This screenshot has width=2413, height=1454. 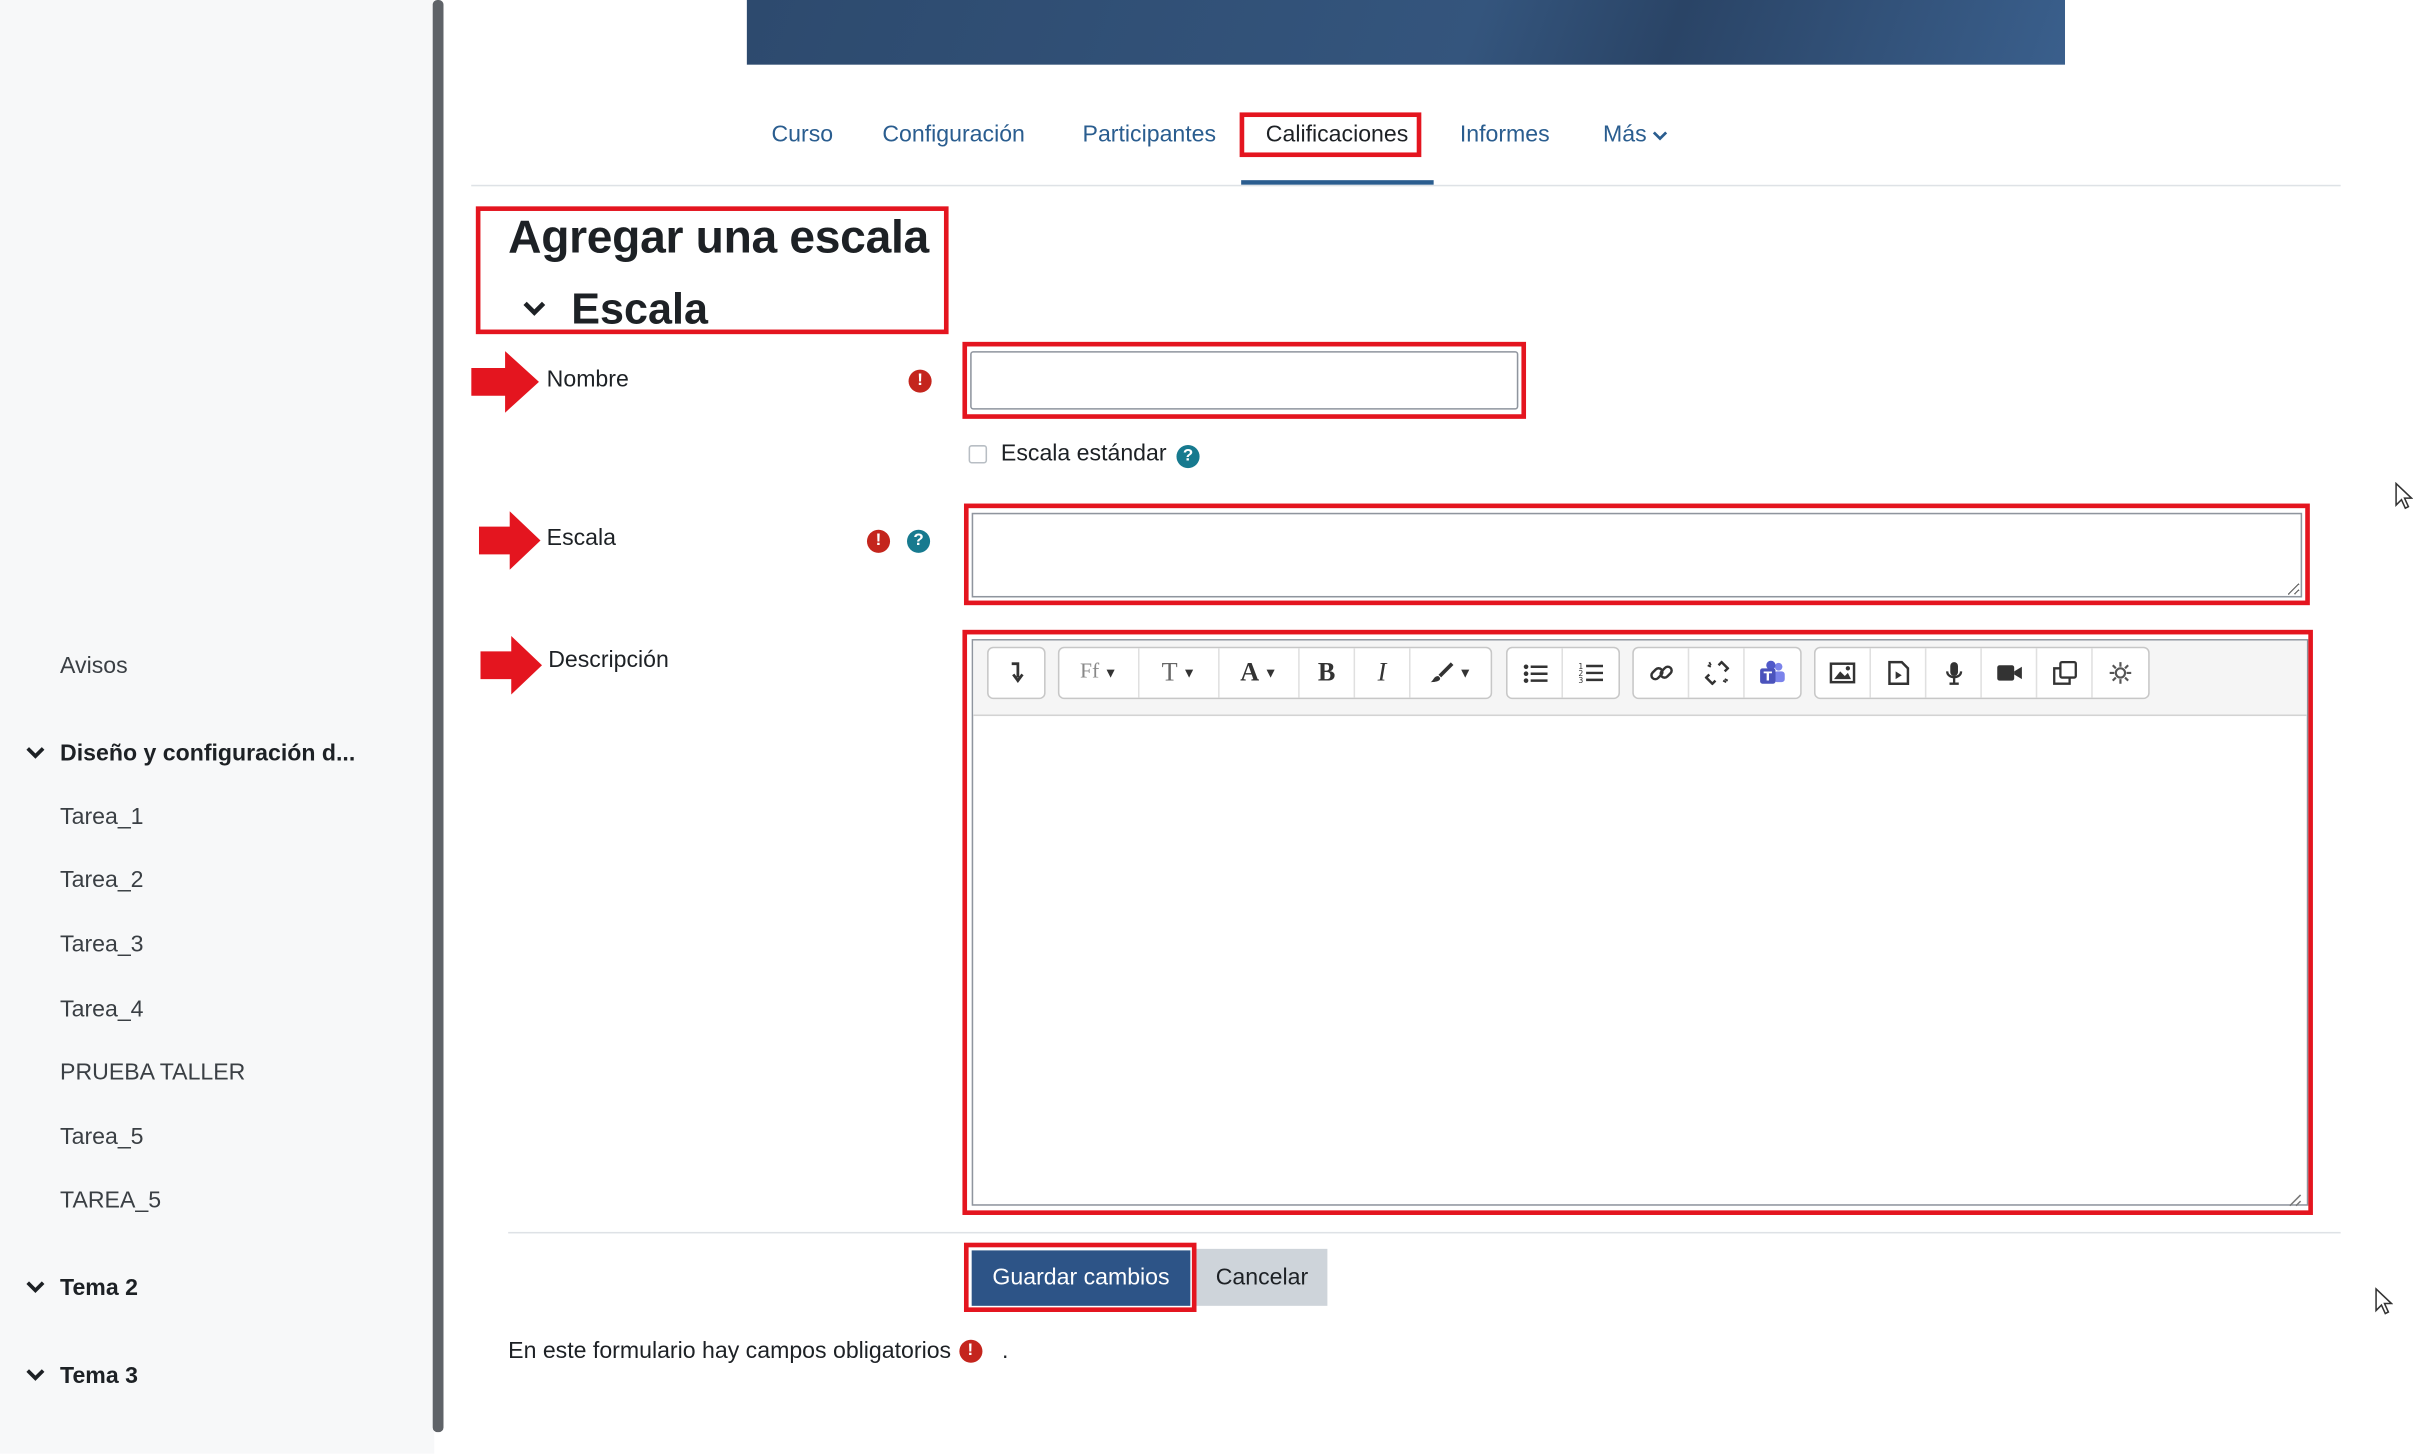 What do you see at coordinates (438, 716) in the screenshot?
I see `sidebar-scrollbar` at bounding box center [438, 716].